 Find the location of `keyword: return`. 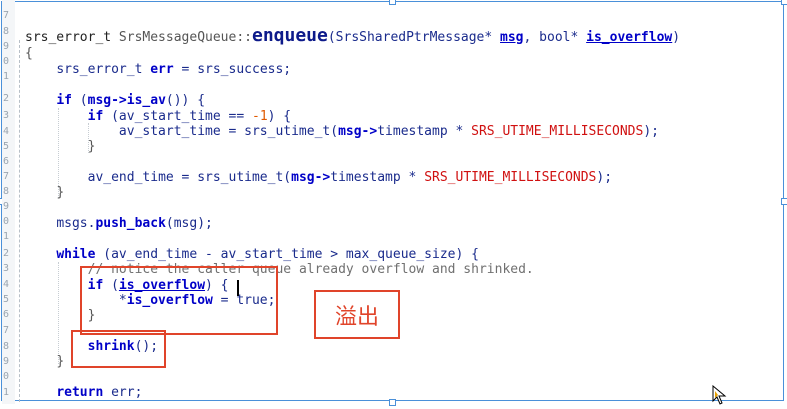

keyword: return is located at coordinates (80, 392).